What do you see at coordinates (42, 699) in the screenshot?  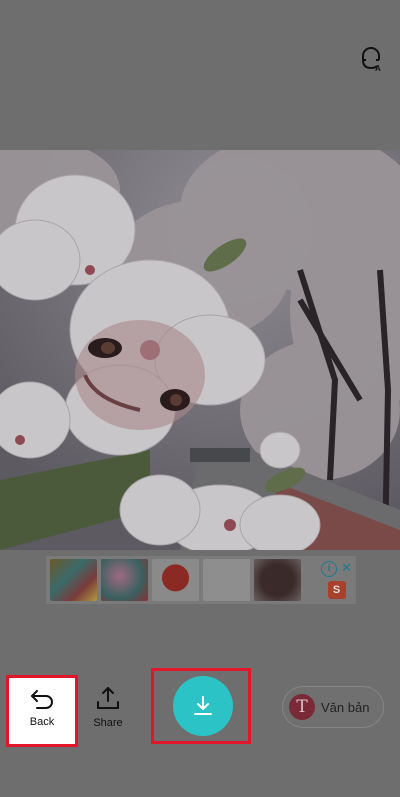 I see `undo-arrow-icon` at bounding box center [42, 699].